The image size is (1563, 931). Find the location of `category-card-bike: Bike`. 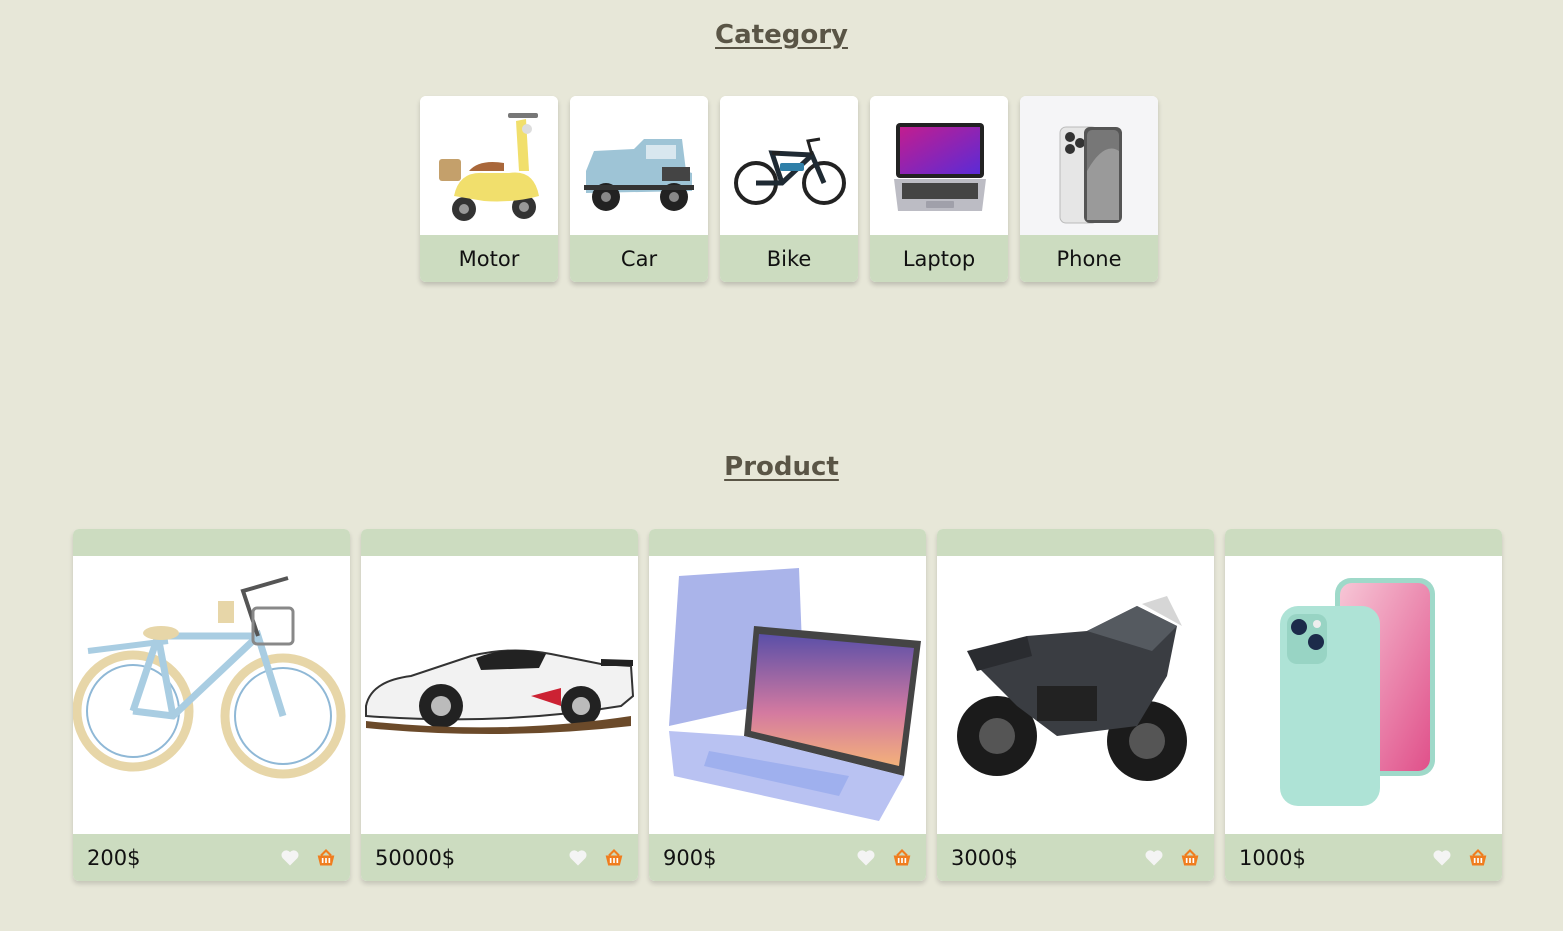

category-card-bike: Bike is located at coordinates (789, 189).